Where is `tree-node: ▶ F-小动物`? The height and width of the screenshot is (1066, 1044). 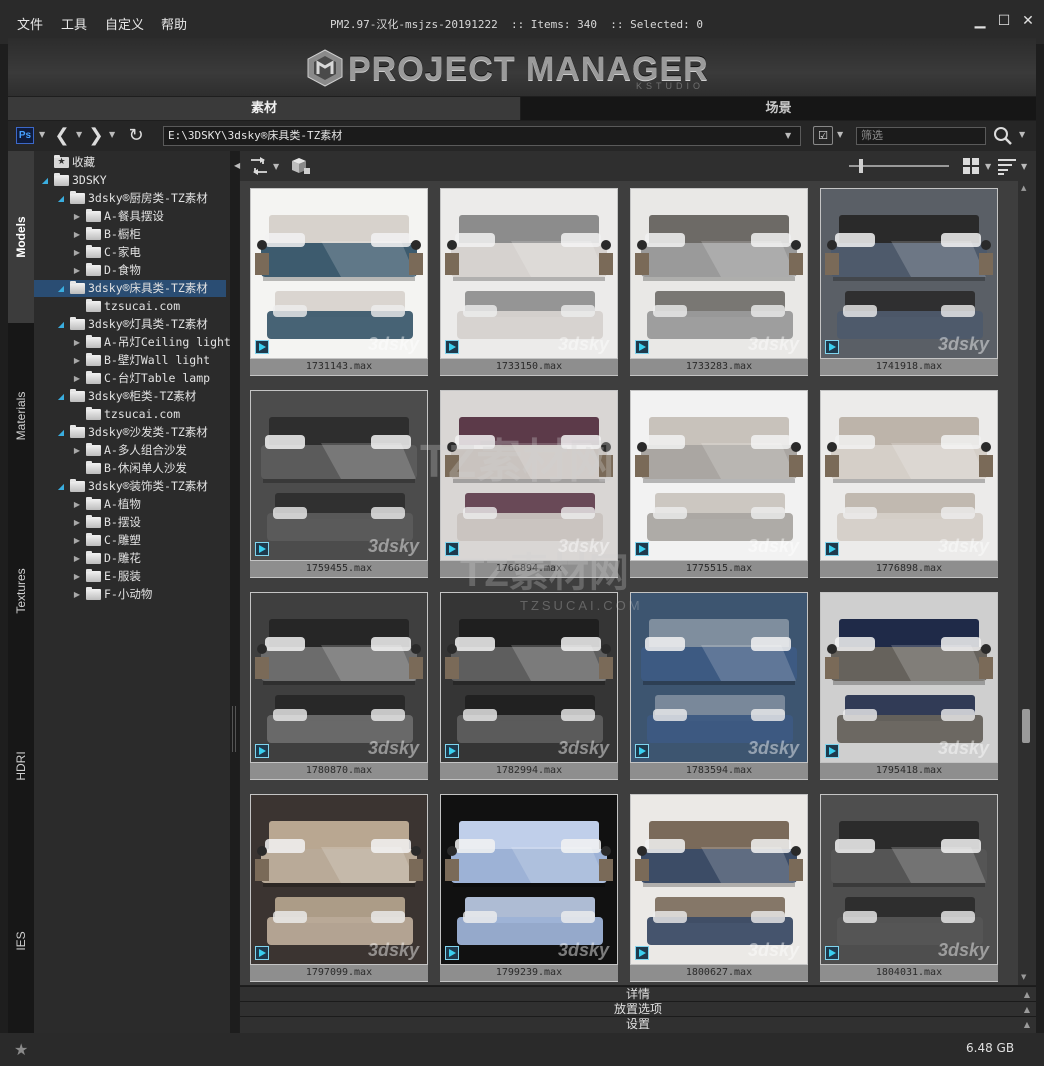 tree-node: ▶ F-小动物 is located at coordinates (132, 594).